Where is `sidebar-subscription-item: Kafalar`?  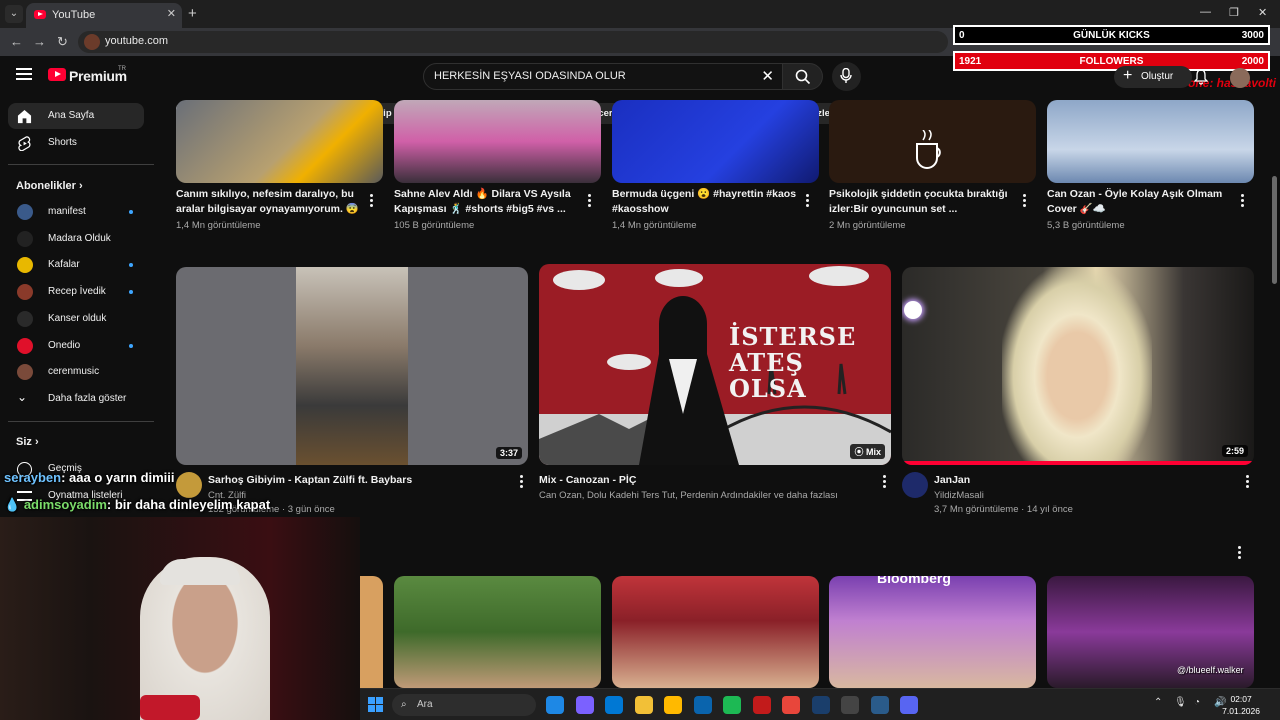
sidebar-subscription-item: Kafalar is located at coordinates (76, 265).